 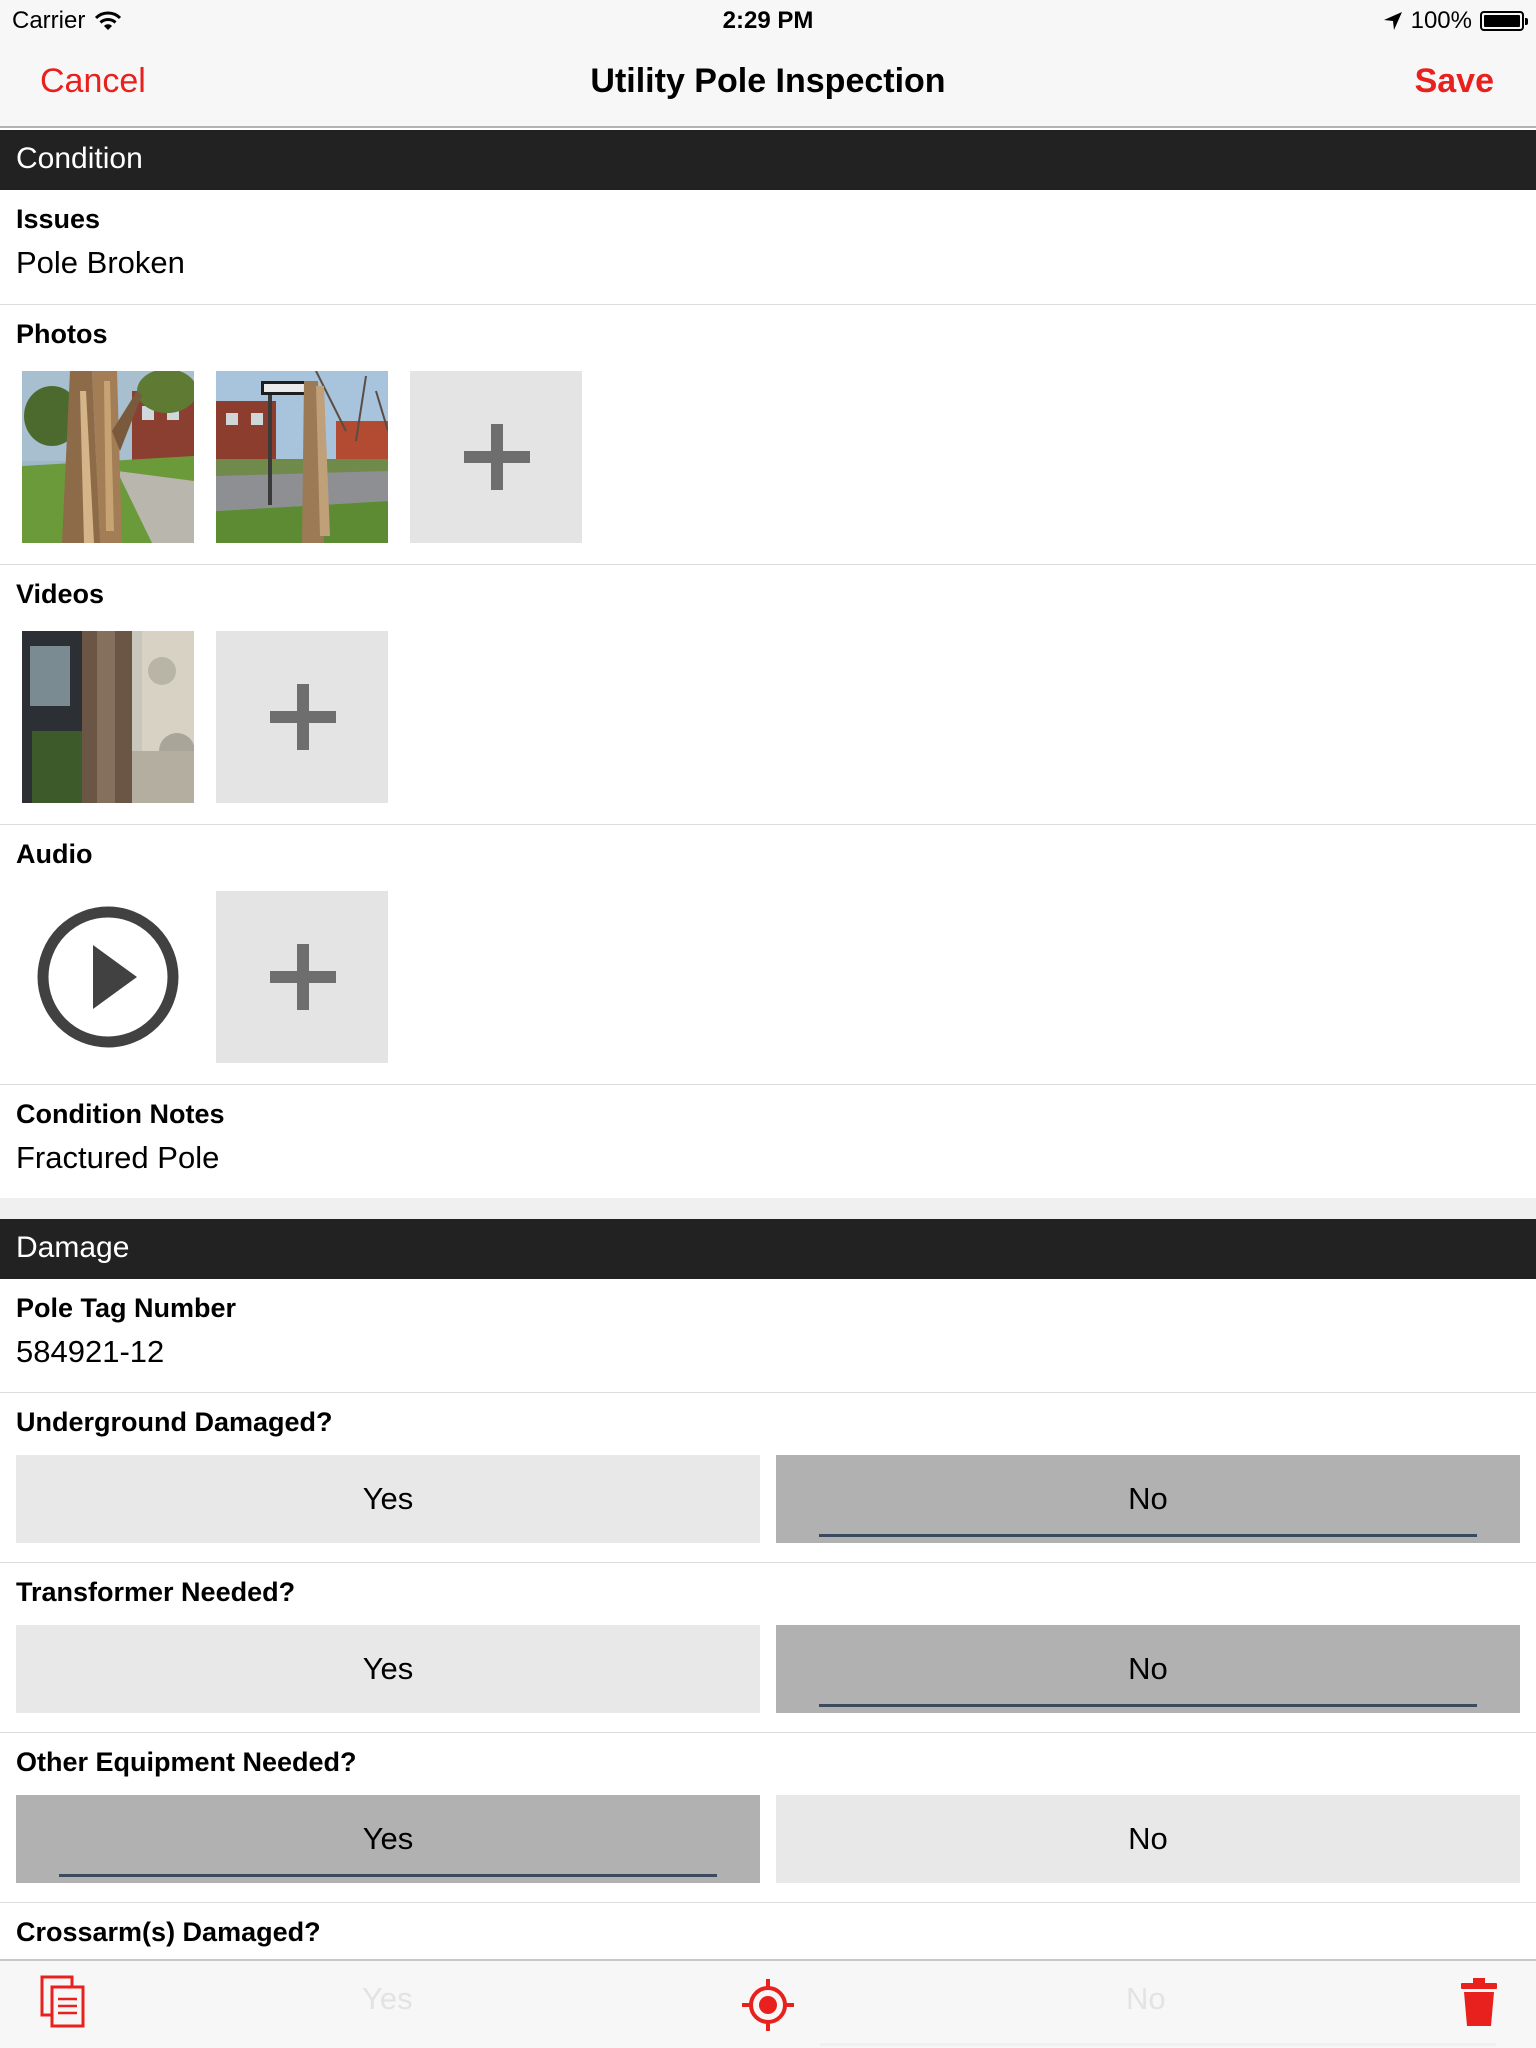 What do you see at coordinates (1504, 21) in the screenshot?
I see `battery-icon` at bounding box center [1504, 21].